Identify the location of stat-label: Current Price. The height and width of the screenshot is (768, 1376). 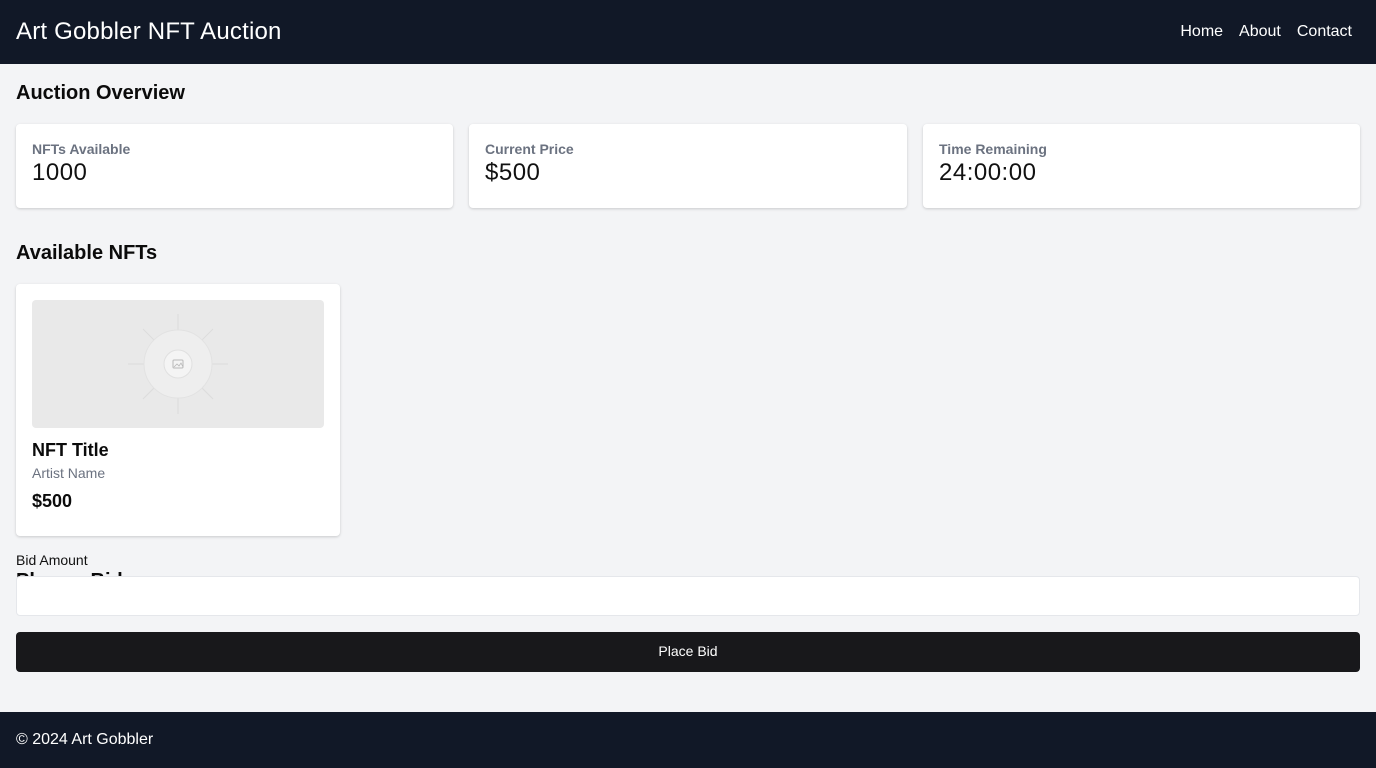
(529, 149).